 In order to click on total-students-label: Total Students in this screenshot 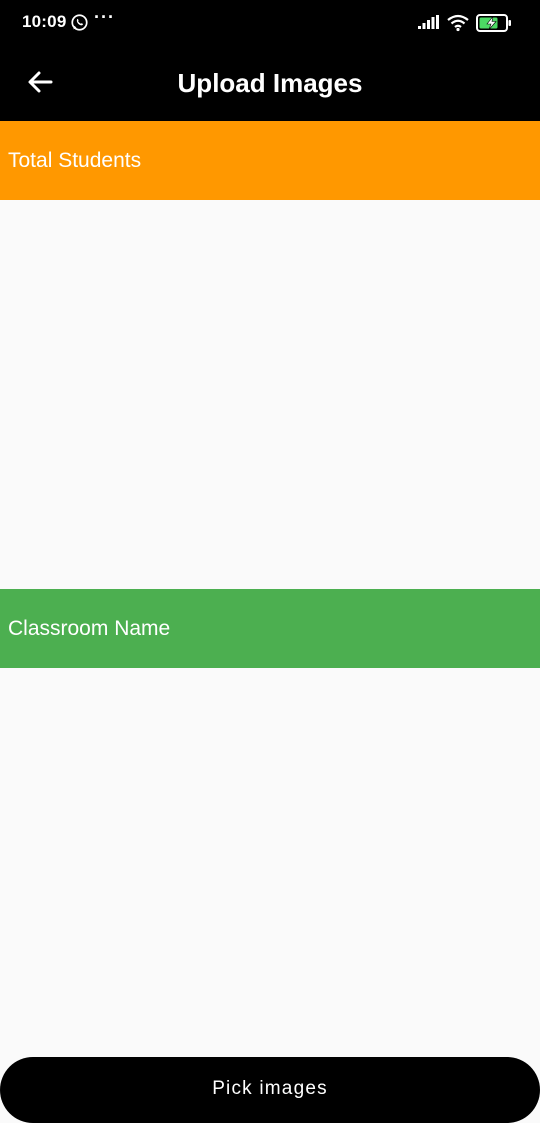, I will do `click(75, 160)`.